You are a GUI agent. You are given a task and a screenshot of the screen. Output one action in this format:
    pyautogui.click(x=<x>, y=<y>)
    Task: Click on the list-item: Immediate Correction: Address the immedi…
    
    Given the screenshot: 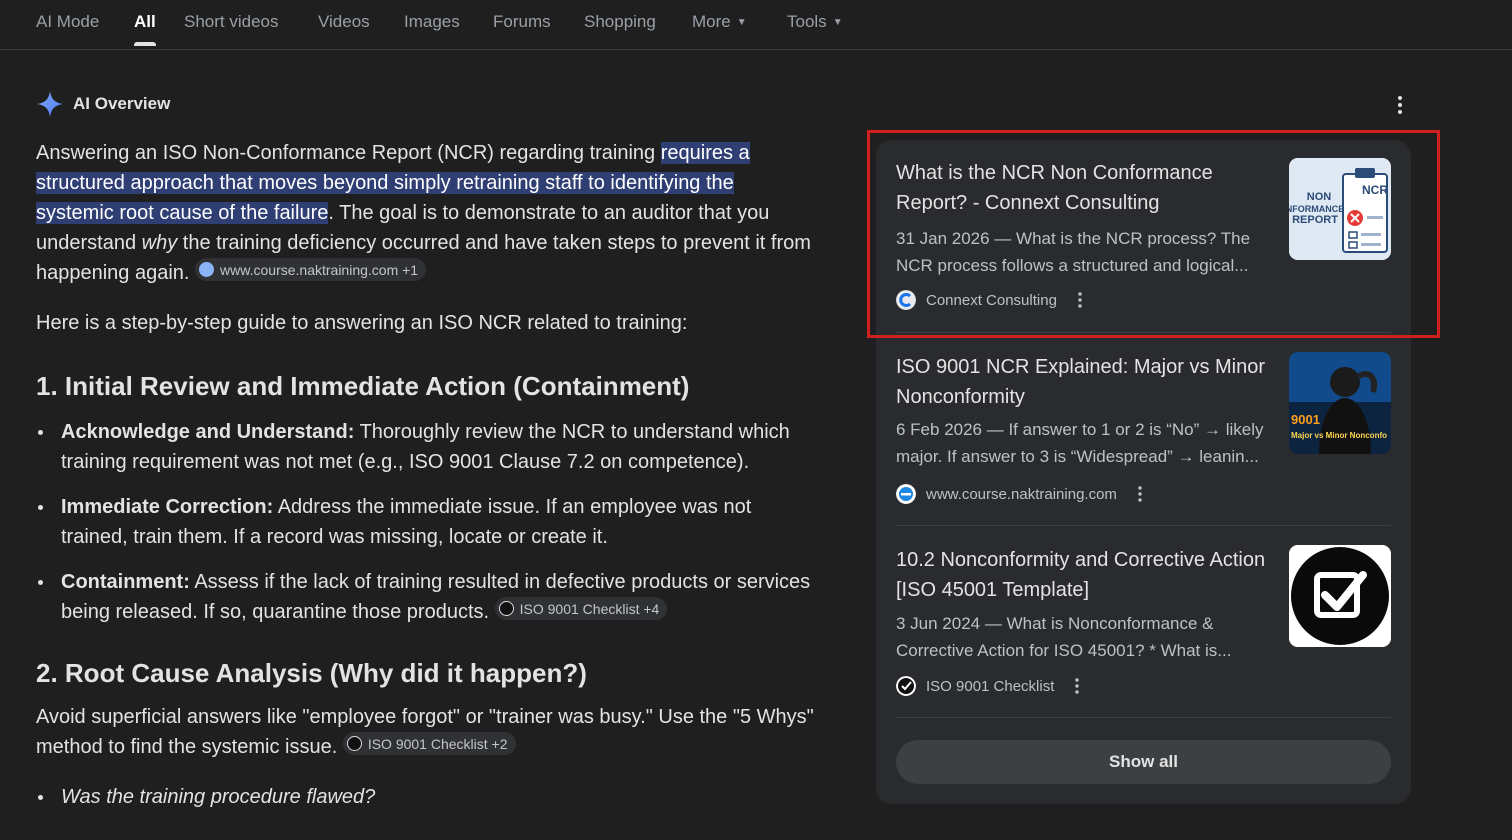 What is the action you would take?
    pyautogui.click(x=426, y=522)
    